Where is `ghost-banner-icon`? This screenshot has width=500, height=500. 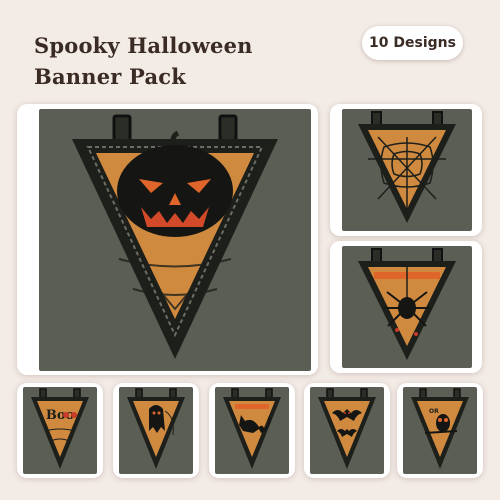 ghost-banner-icon is located at coordinates (156, 428).